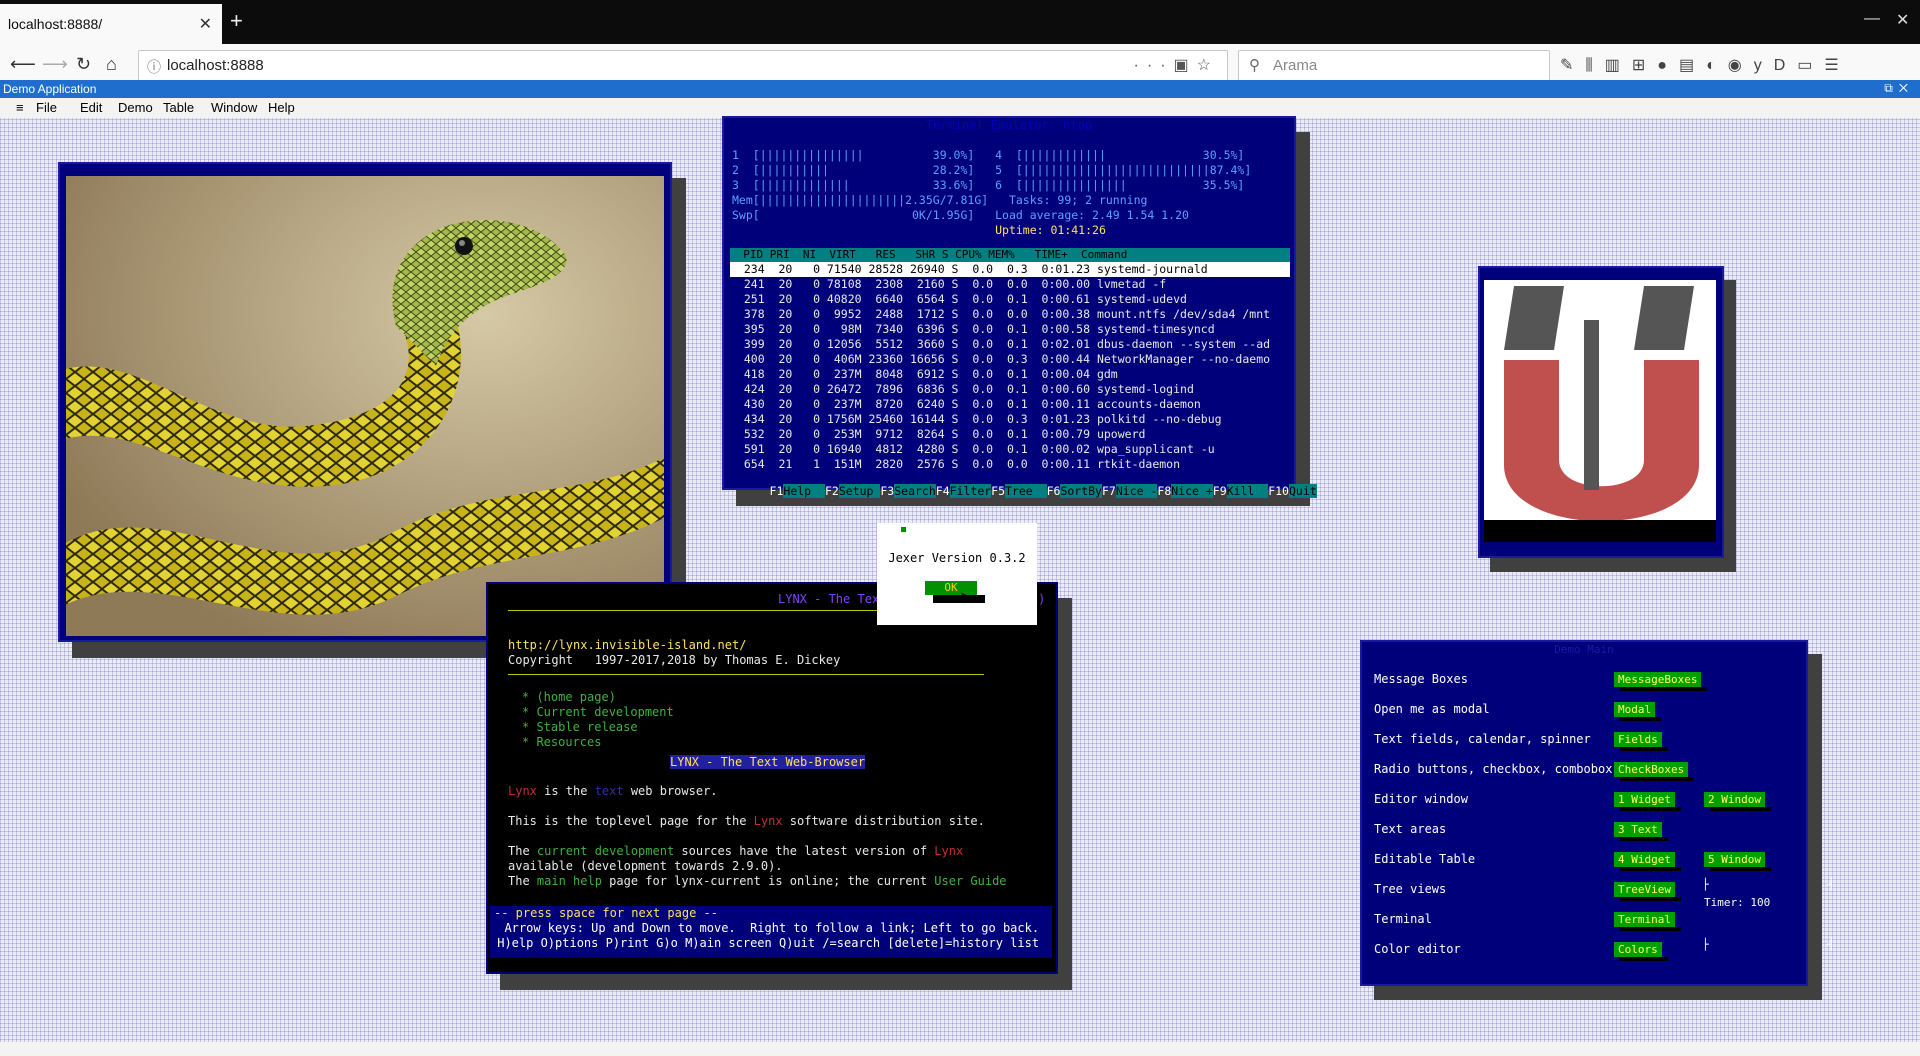 This screenshot has width=1920, height=1056. What do you see at coordinates (1394, 66) in the screenshot?
I see `search-input: ⚲ Arama` at bounding box center [1394, 66].